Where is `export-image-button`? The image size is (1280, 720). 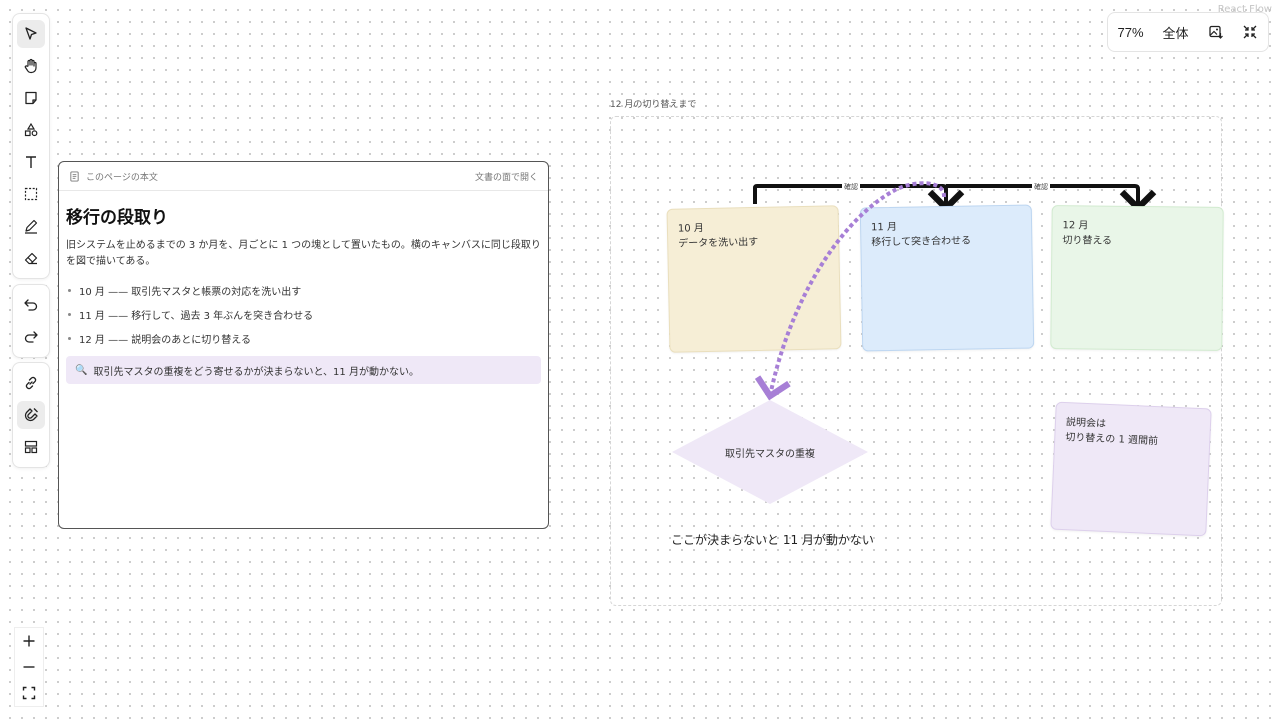
export-image-button is located at coordinates (1216, 32).